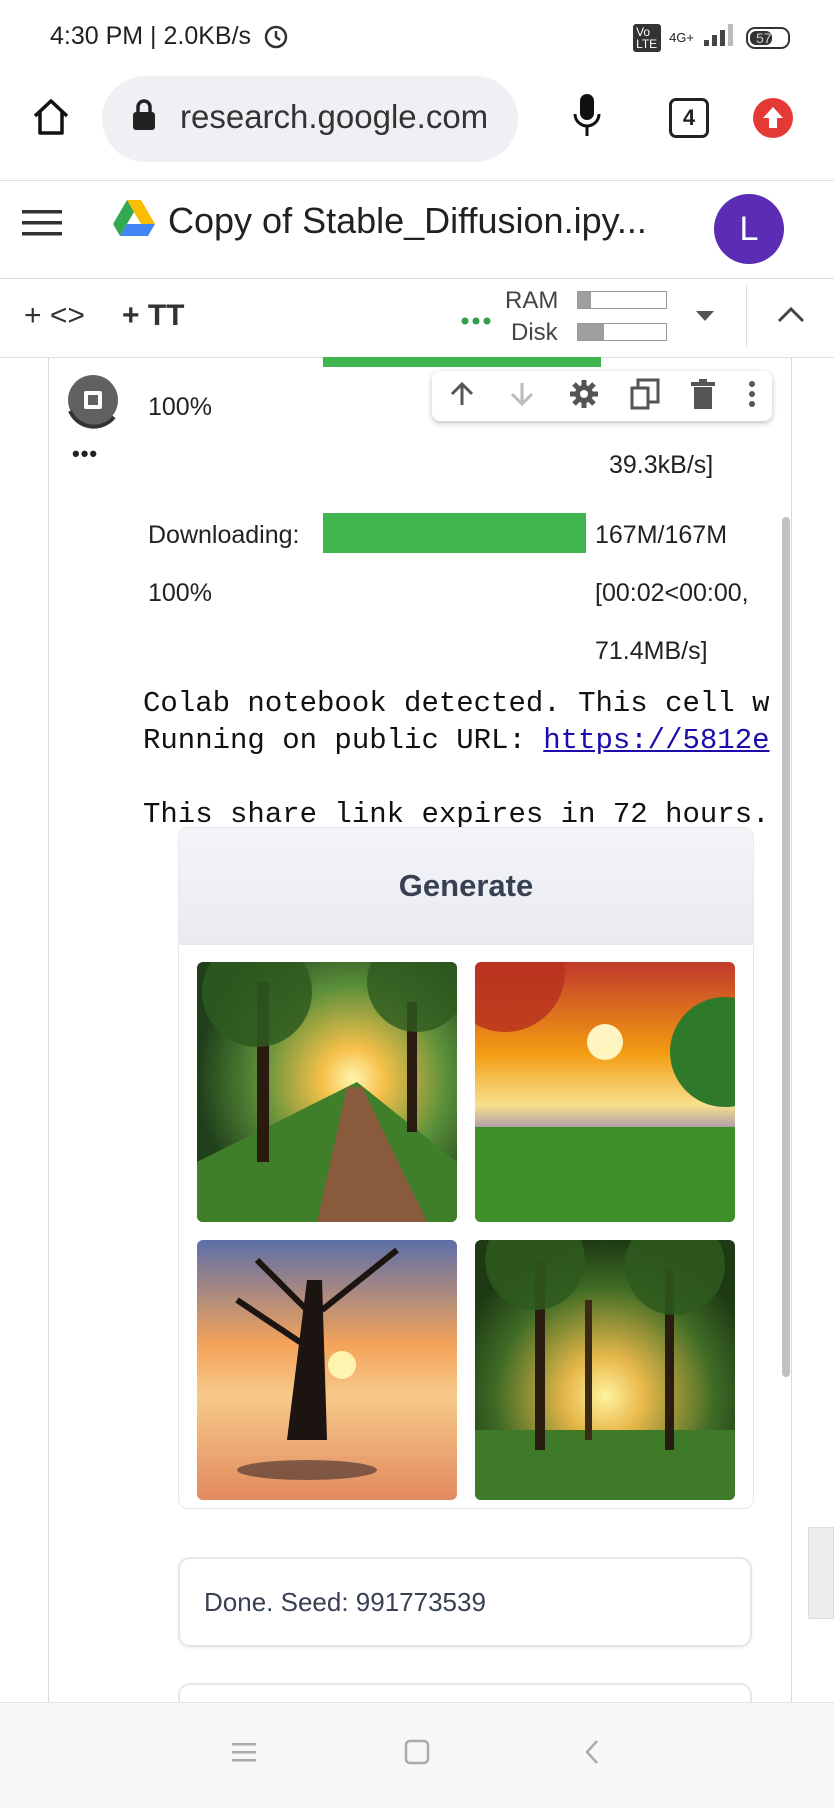 This screenshot has height=1808, width=834. I want to click on status-output-box: Done. Seed: 991773539, so click(465, 1602).